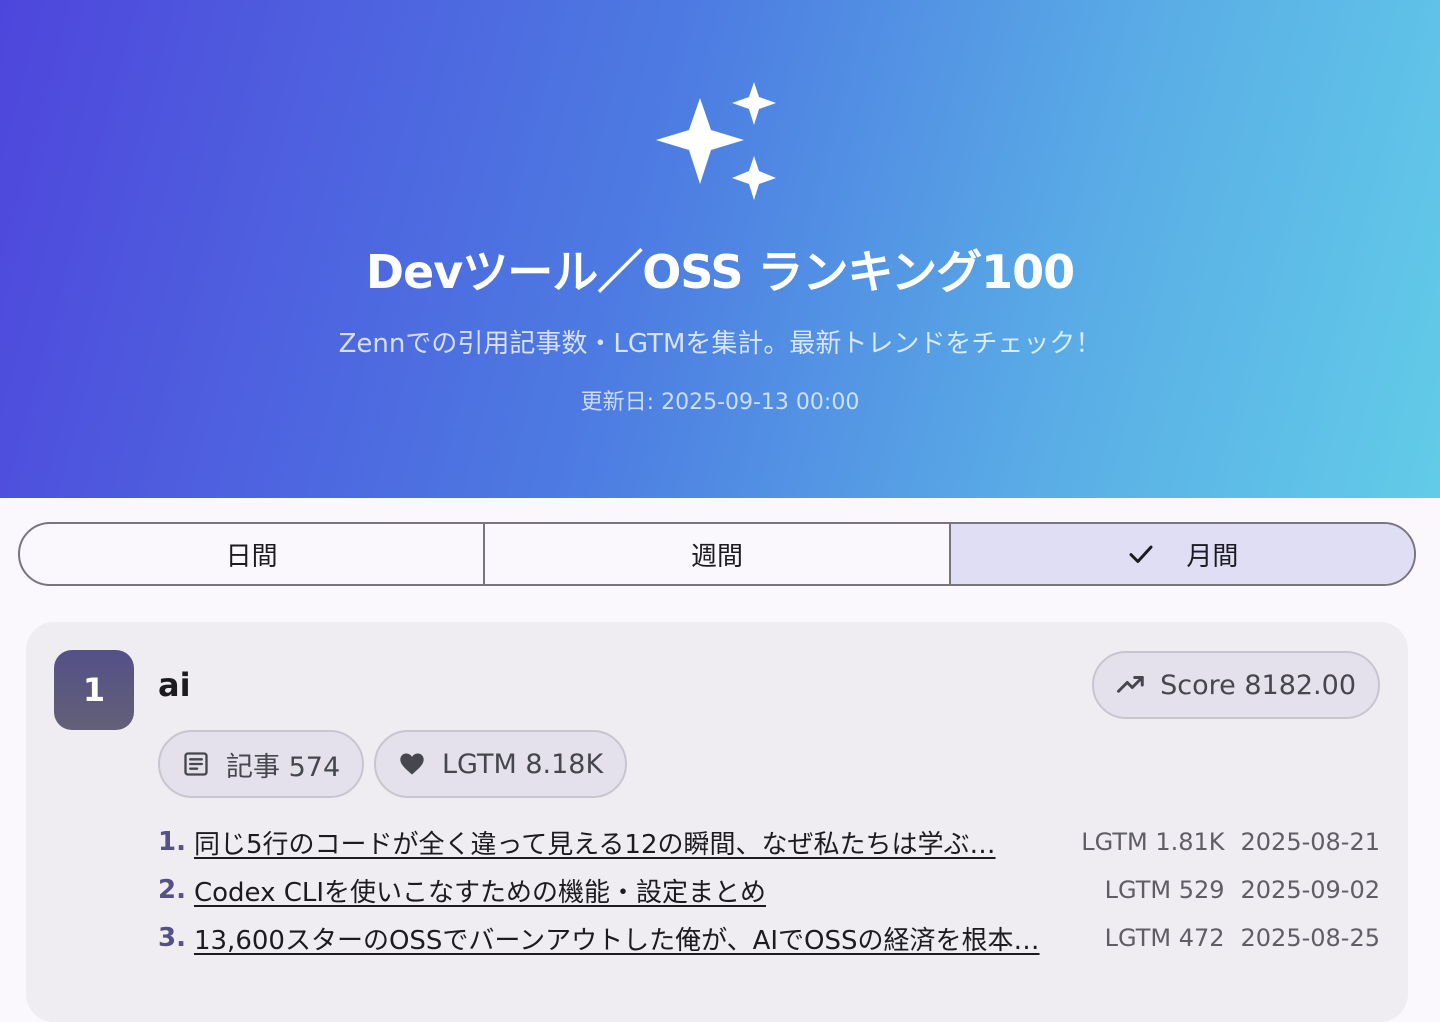 The image size is (1440, 1022). I want to click on score-value: Score 8182.00, so click(1258, 685).